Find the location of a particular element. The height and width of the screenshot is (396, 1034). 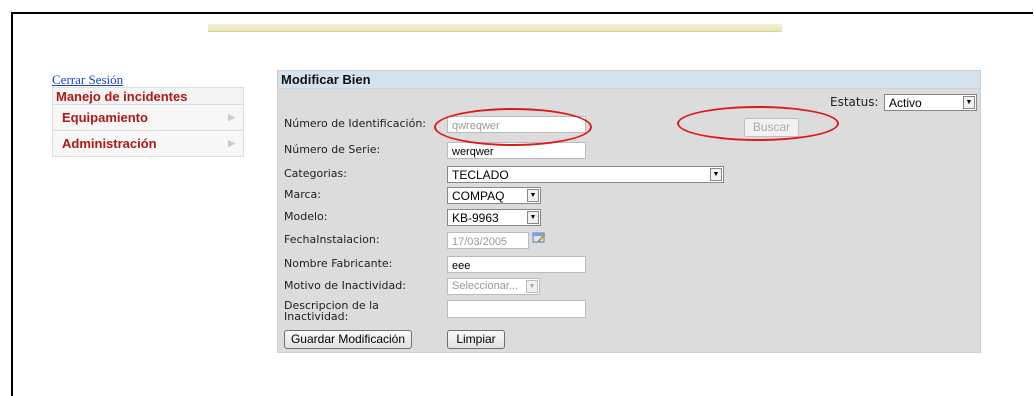

calendar-icon is located at coordinates (539, 237).